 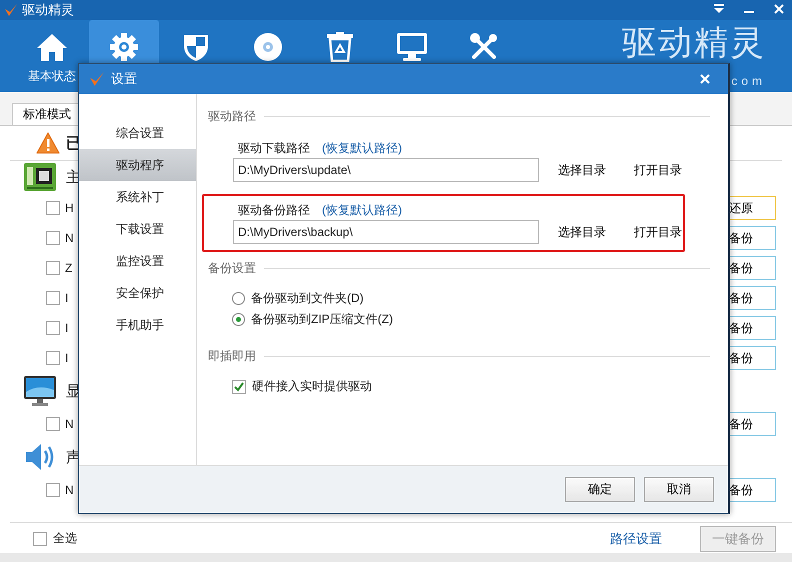 I want to click on settings-nav-item: 监控设置, so click(x=137, y=261).